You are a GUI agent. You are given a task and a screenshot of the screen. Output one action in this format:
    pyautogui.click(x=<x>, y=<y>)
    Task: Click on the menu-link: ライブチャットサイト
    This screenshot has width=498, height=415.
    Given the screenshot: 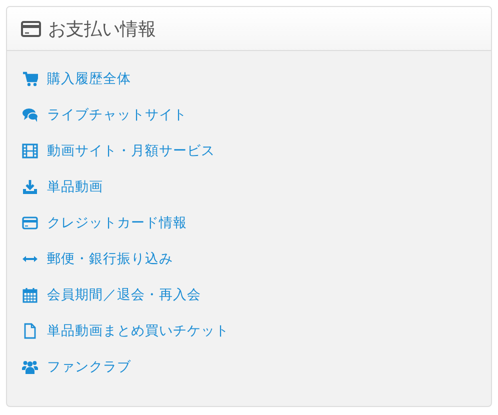 What is the action you would take?
    pyautogui.click(x=256, y=115)
    